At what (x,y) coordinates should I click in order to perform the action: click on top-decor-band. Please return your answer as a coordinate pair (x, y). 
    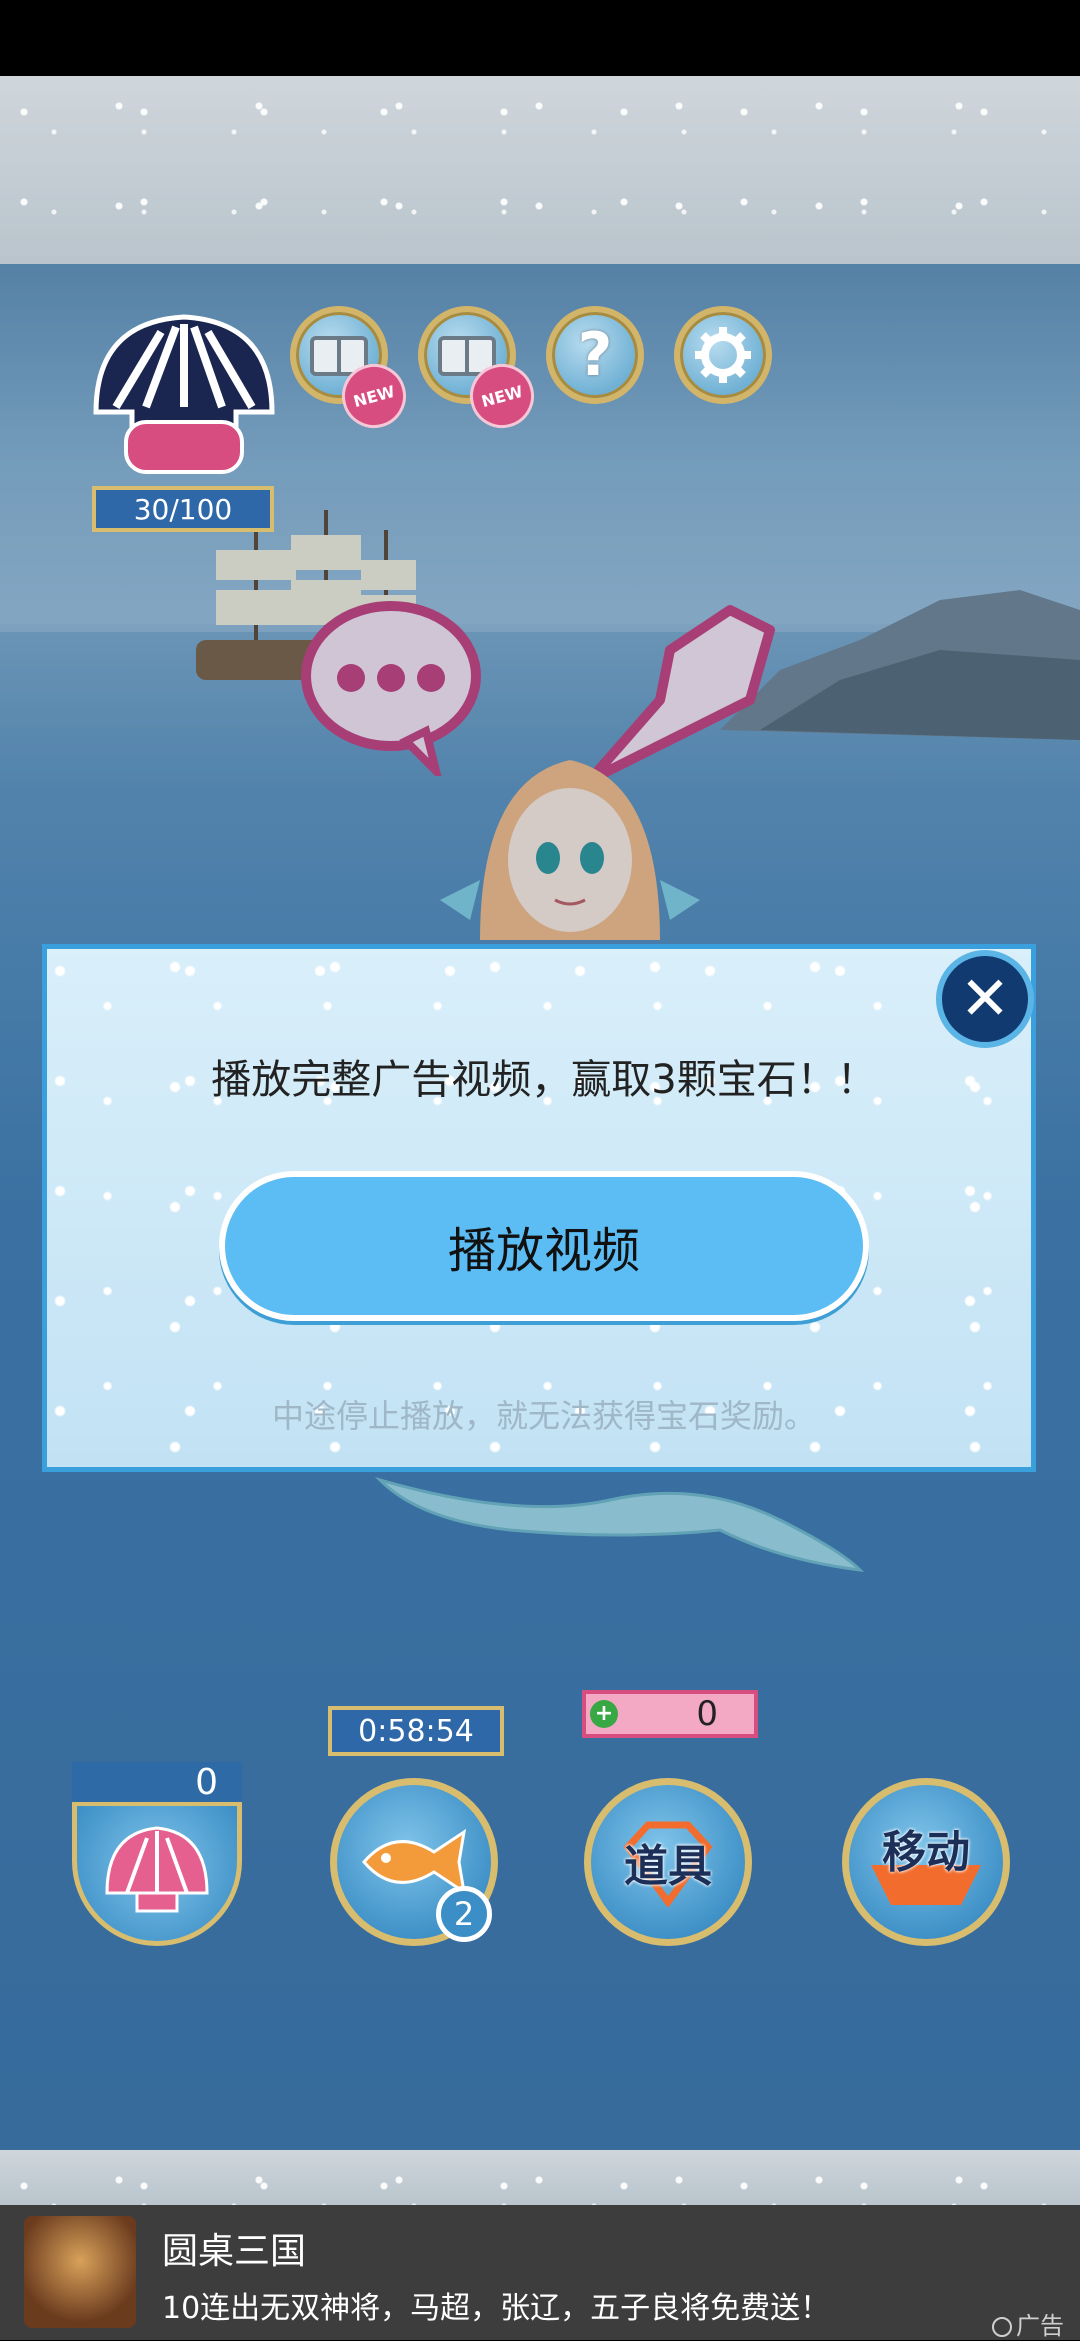
    Looking at the image, I should click on (540, 171).